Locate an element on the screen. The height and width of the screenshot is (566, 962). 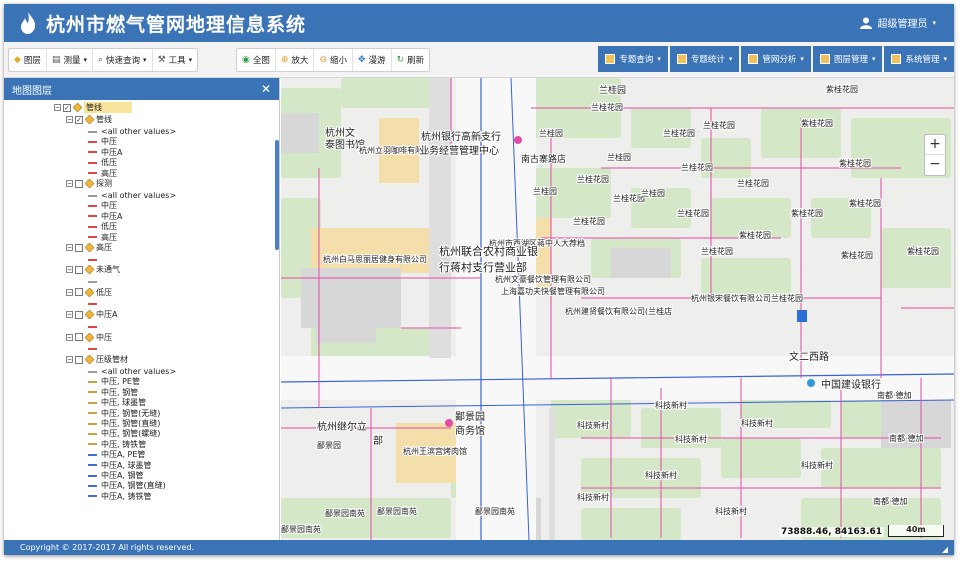
layer-tree-item: 中压, 钢管(螺缝) is located at coordinates (124, 433).